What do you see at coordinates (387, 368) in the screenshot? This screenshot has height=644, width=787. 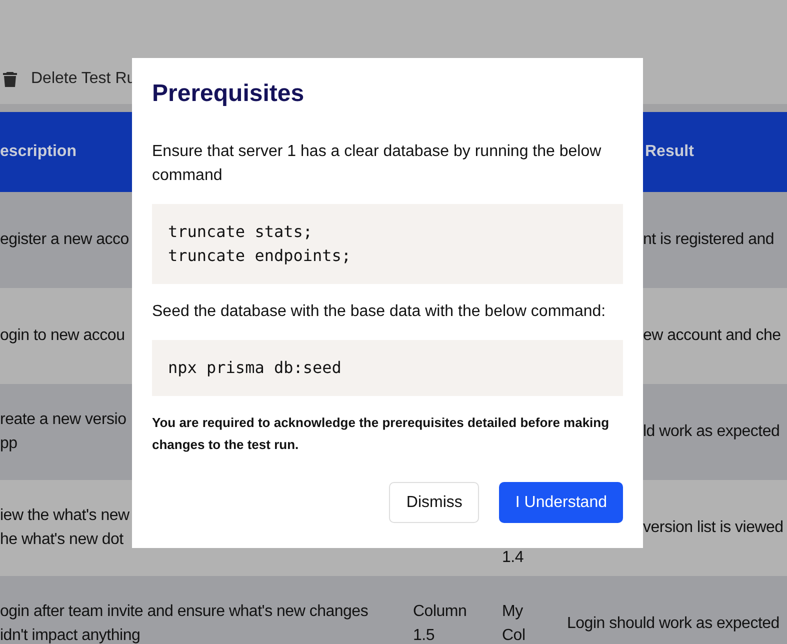 I see `code-block: npx prisma db:seed` at bounding box center [387, 368].